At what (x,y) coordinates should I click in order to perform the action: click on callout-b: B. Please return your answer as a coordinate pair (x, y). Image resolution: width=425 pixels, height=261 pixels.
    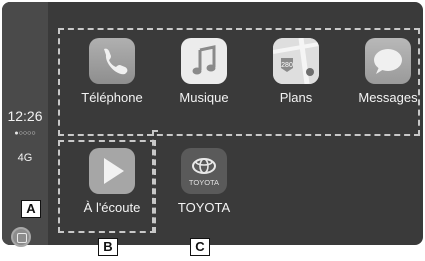
    Looking at the image, I should click on (108, 247).